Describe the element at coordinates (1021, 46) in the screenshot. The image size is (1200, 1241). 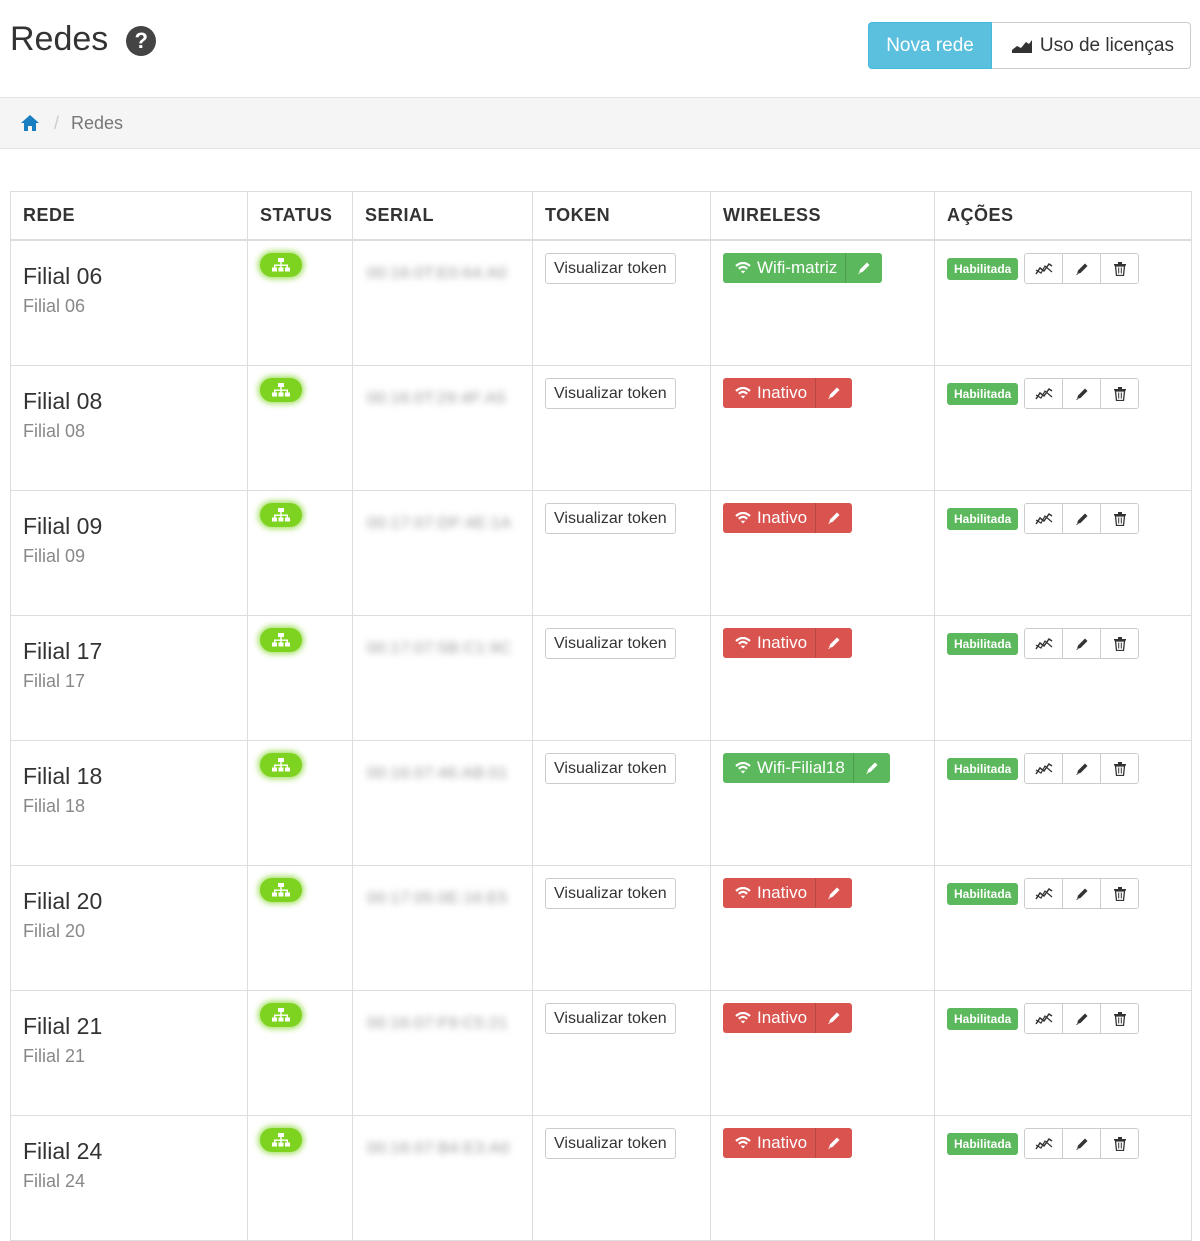
I see `area-chart-icon` at that location.